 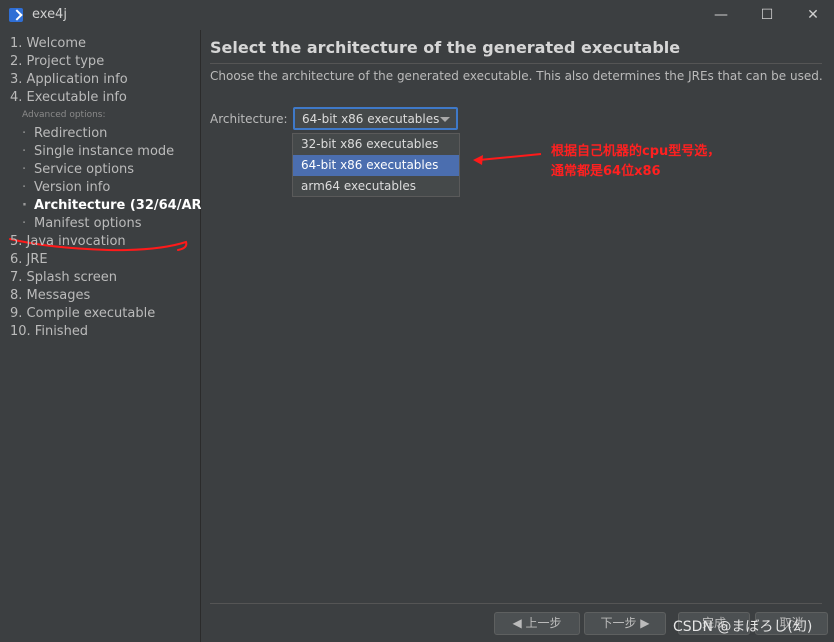 I want to click on step-java-invocation: 5. Java invocation, so click(x=68, y=241).